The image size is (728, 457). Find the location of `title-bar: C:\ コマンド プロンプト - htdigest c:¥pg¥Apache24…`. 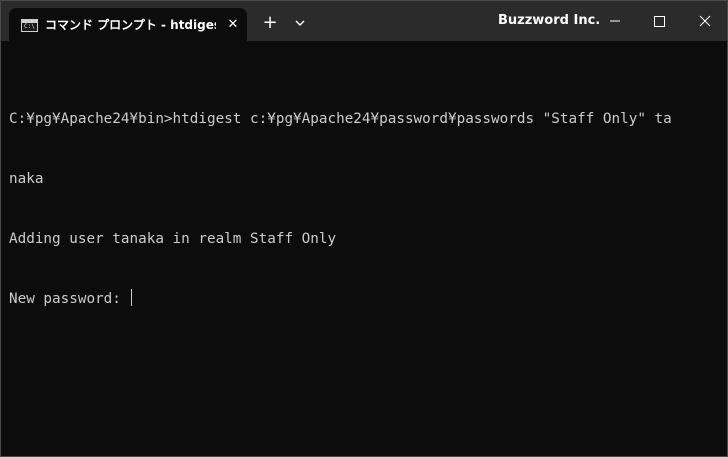

title-bar: C:\ コマンド プロンプト - htdigest c:¥pg¥Apache24… is located at coordinates (364, 21).